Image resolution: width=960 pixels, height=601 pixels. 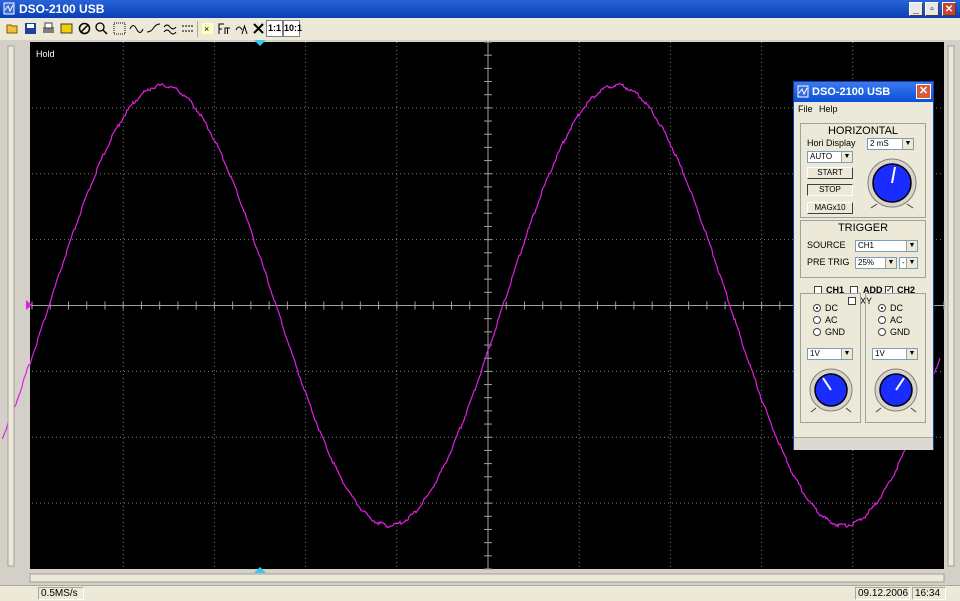 What do you see at coordinates (119, 28) in the screenshot?
I see `grid-icon` at bounding box center [119, 28].